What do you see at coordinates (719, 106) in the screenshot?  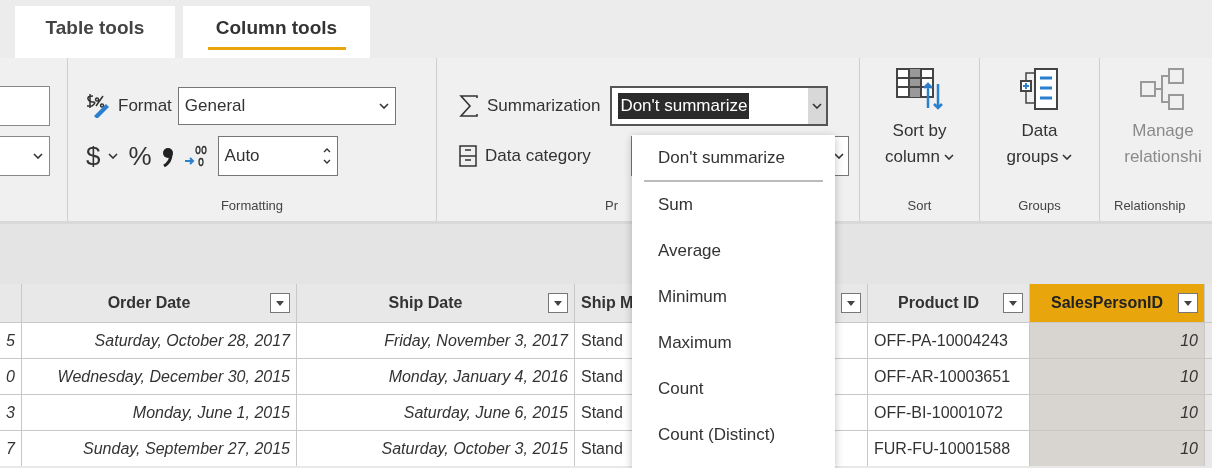 I see `summarization-dropdown: Don't summarize` at bounding box center [719, 106].